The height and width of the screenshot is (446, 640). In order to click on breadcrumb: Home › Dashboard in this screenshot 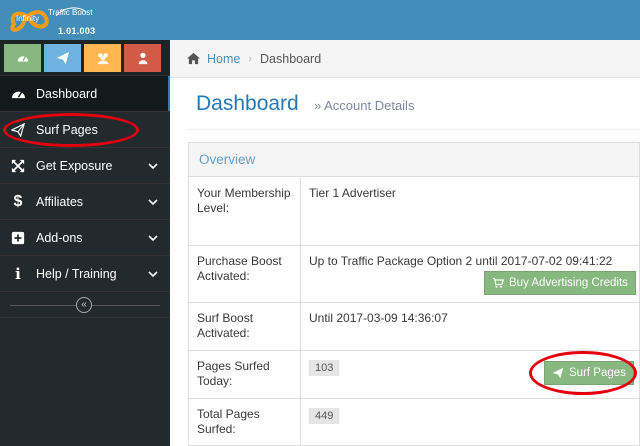, I will do `click(405, 59)`.